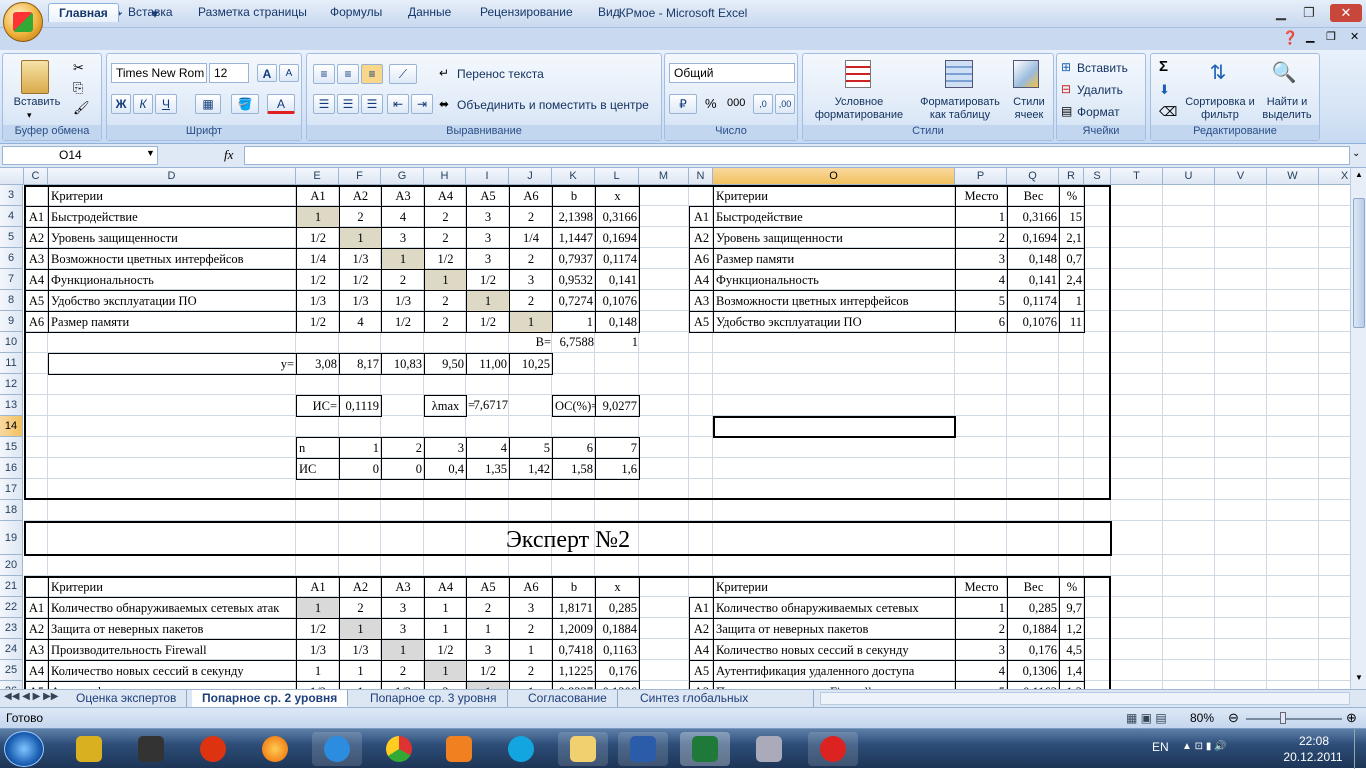  I want to click on row-header-5: 5, so click(11, 237).